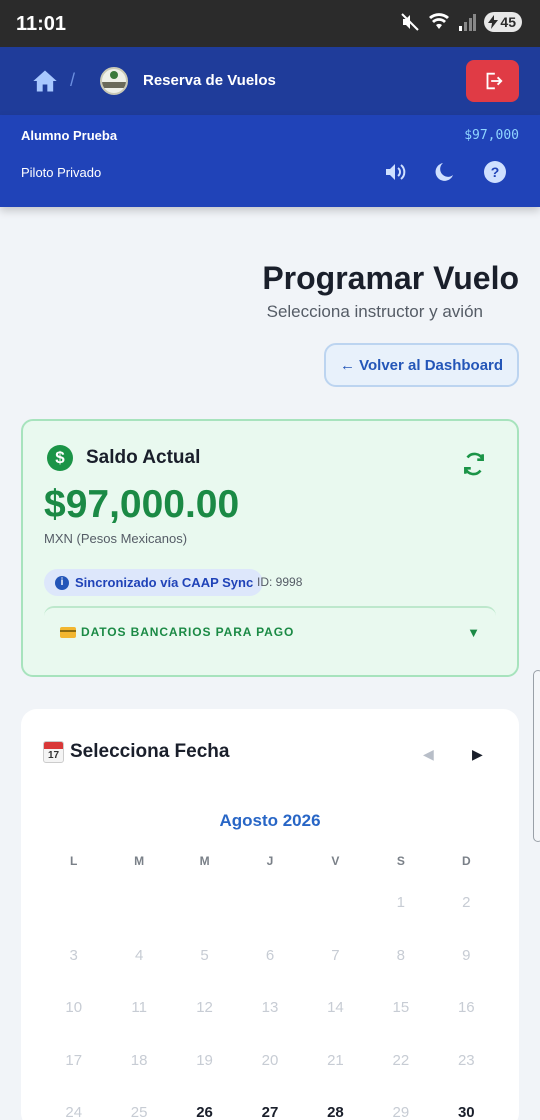  I want to click on logout-button, so click(492, 81).